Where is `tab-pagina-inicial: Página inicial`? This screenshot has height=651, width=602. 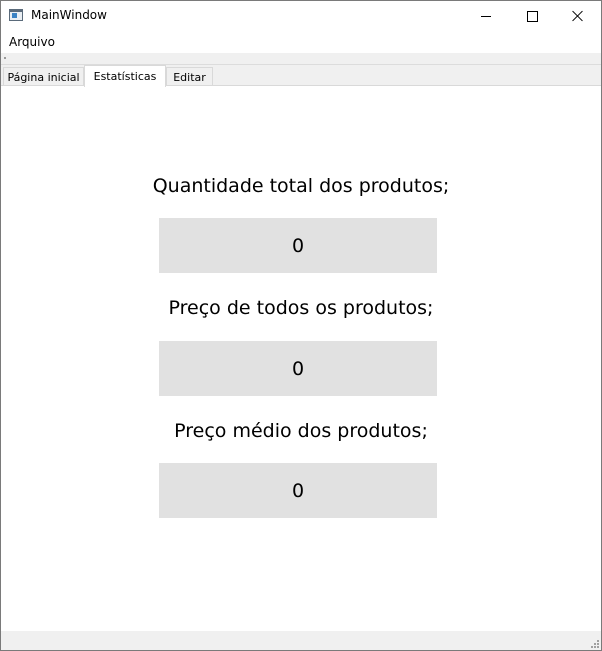
tab-pagina-inicial: Página inicial is located at coordinates (43, 76).